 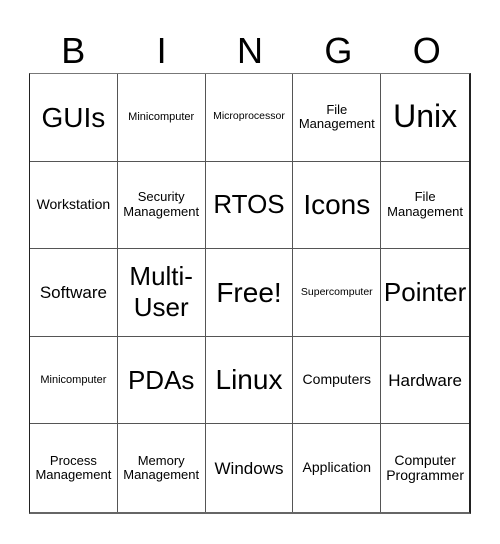 What do you see at coordinates (249, 205) in the screenshot?
I see `bingo-cell: RTOS` at bounding box center [249, 205].